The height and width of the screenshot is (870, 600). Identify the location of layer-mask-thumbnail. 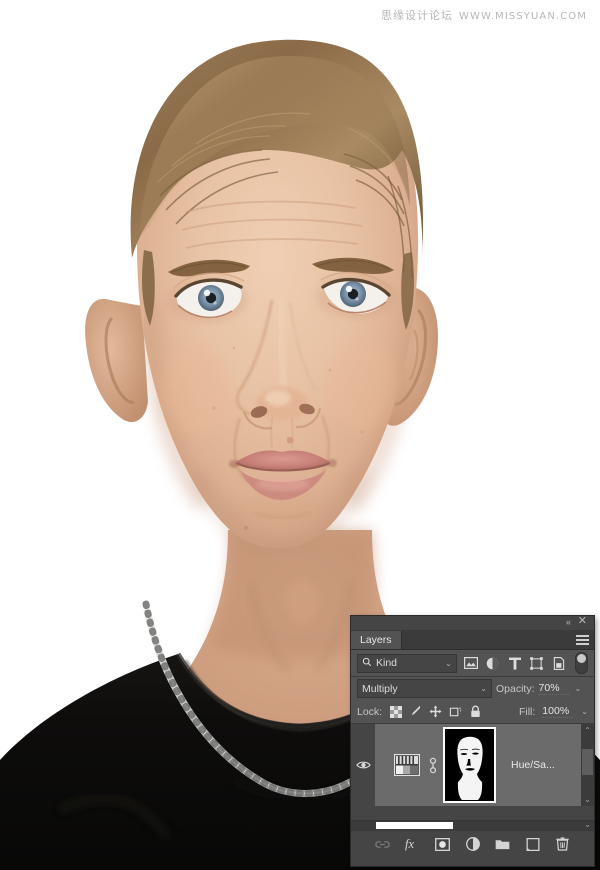
(469, 765).